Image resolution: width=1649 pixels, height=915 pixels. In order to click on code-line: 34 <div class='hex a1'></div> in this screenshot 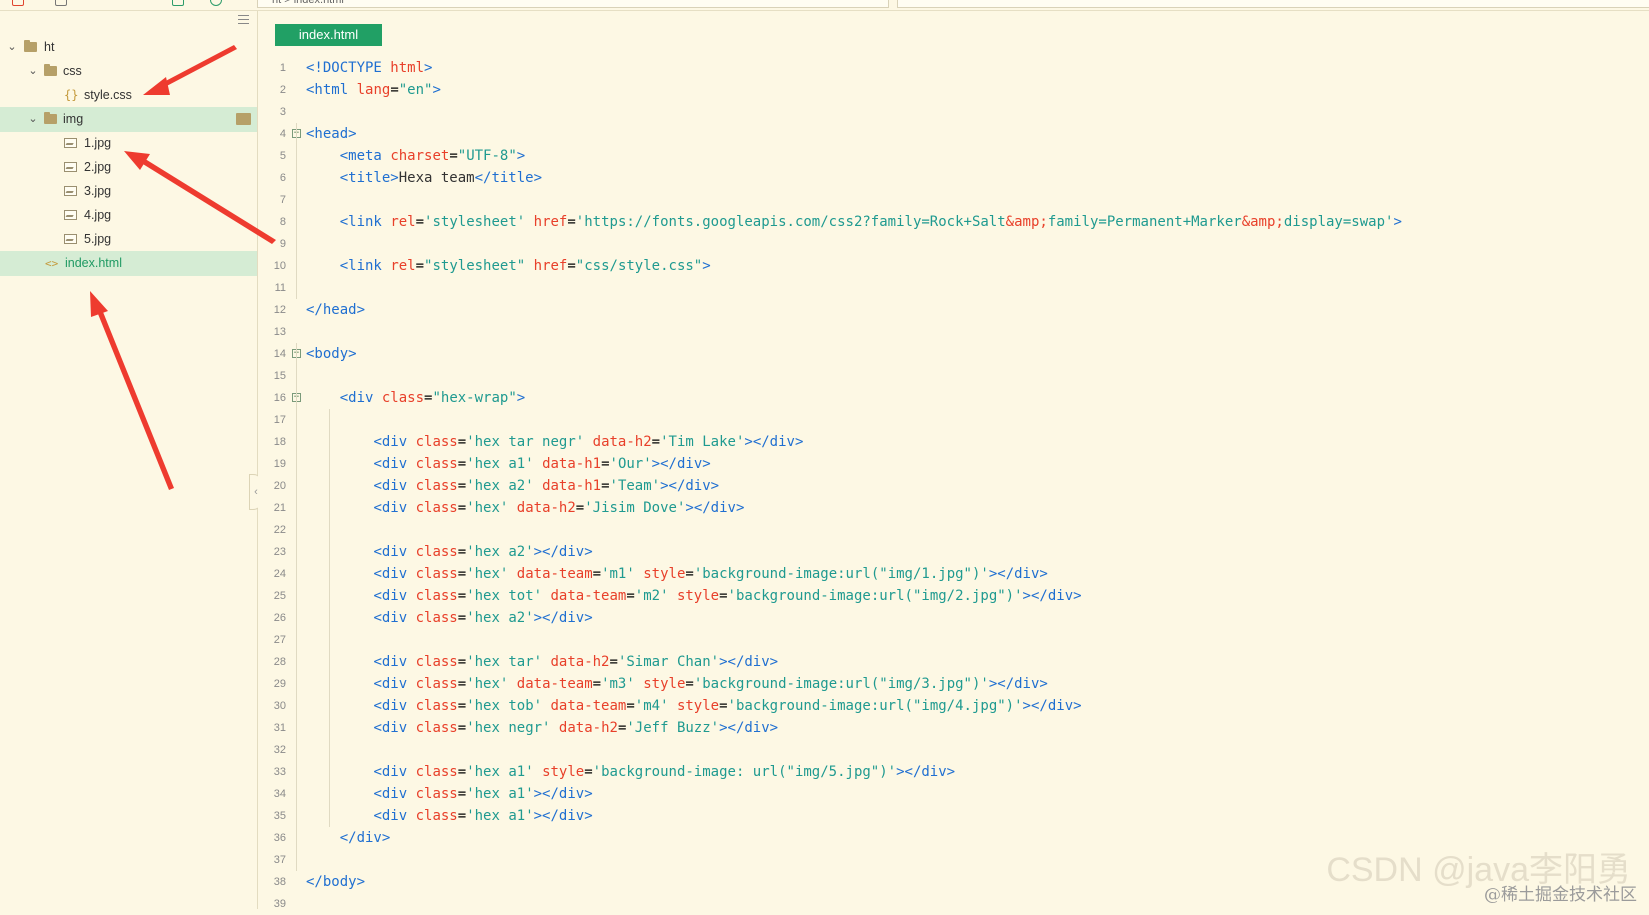, I will do `click(953, 794)`.